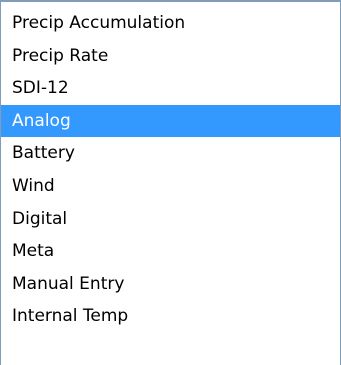  Describe the element at coordinates (170, 284) in the screenshot. I see `option-manual-entry: Manual Entry` at that location.